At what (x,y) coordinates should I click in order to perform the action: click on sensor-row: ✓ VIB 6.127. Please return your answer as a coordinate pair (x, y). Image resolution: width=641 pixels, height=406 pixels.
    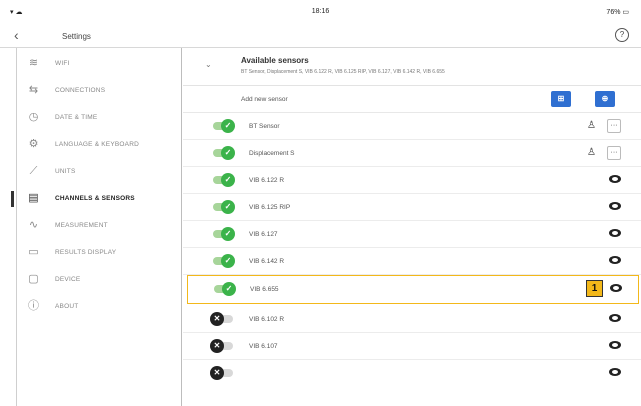
    Looking at the image, I should click on (412, 234).